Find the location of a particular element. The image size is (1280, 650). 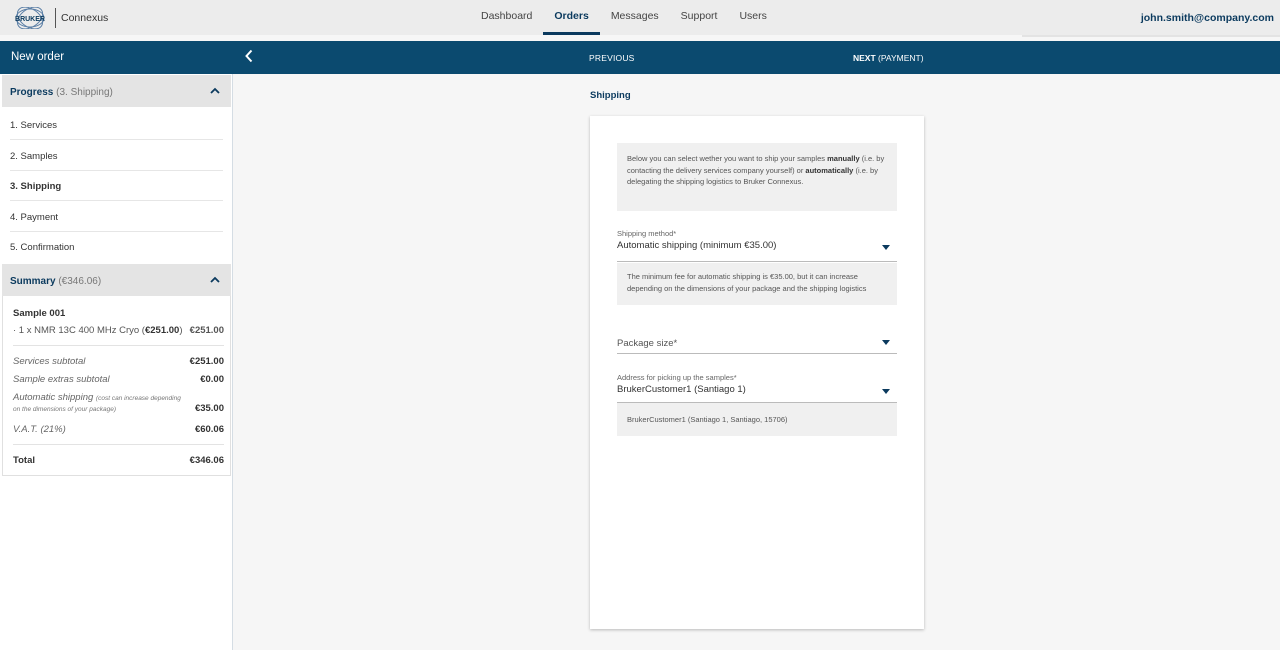

user-menu: john.smith@company.com is located at coordinates (1207, 18).